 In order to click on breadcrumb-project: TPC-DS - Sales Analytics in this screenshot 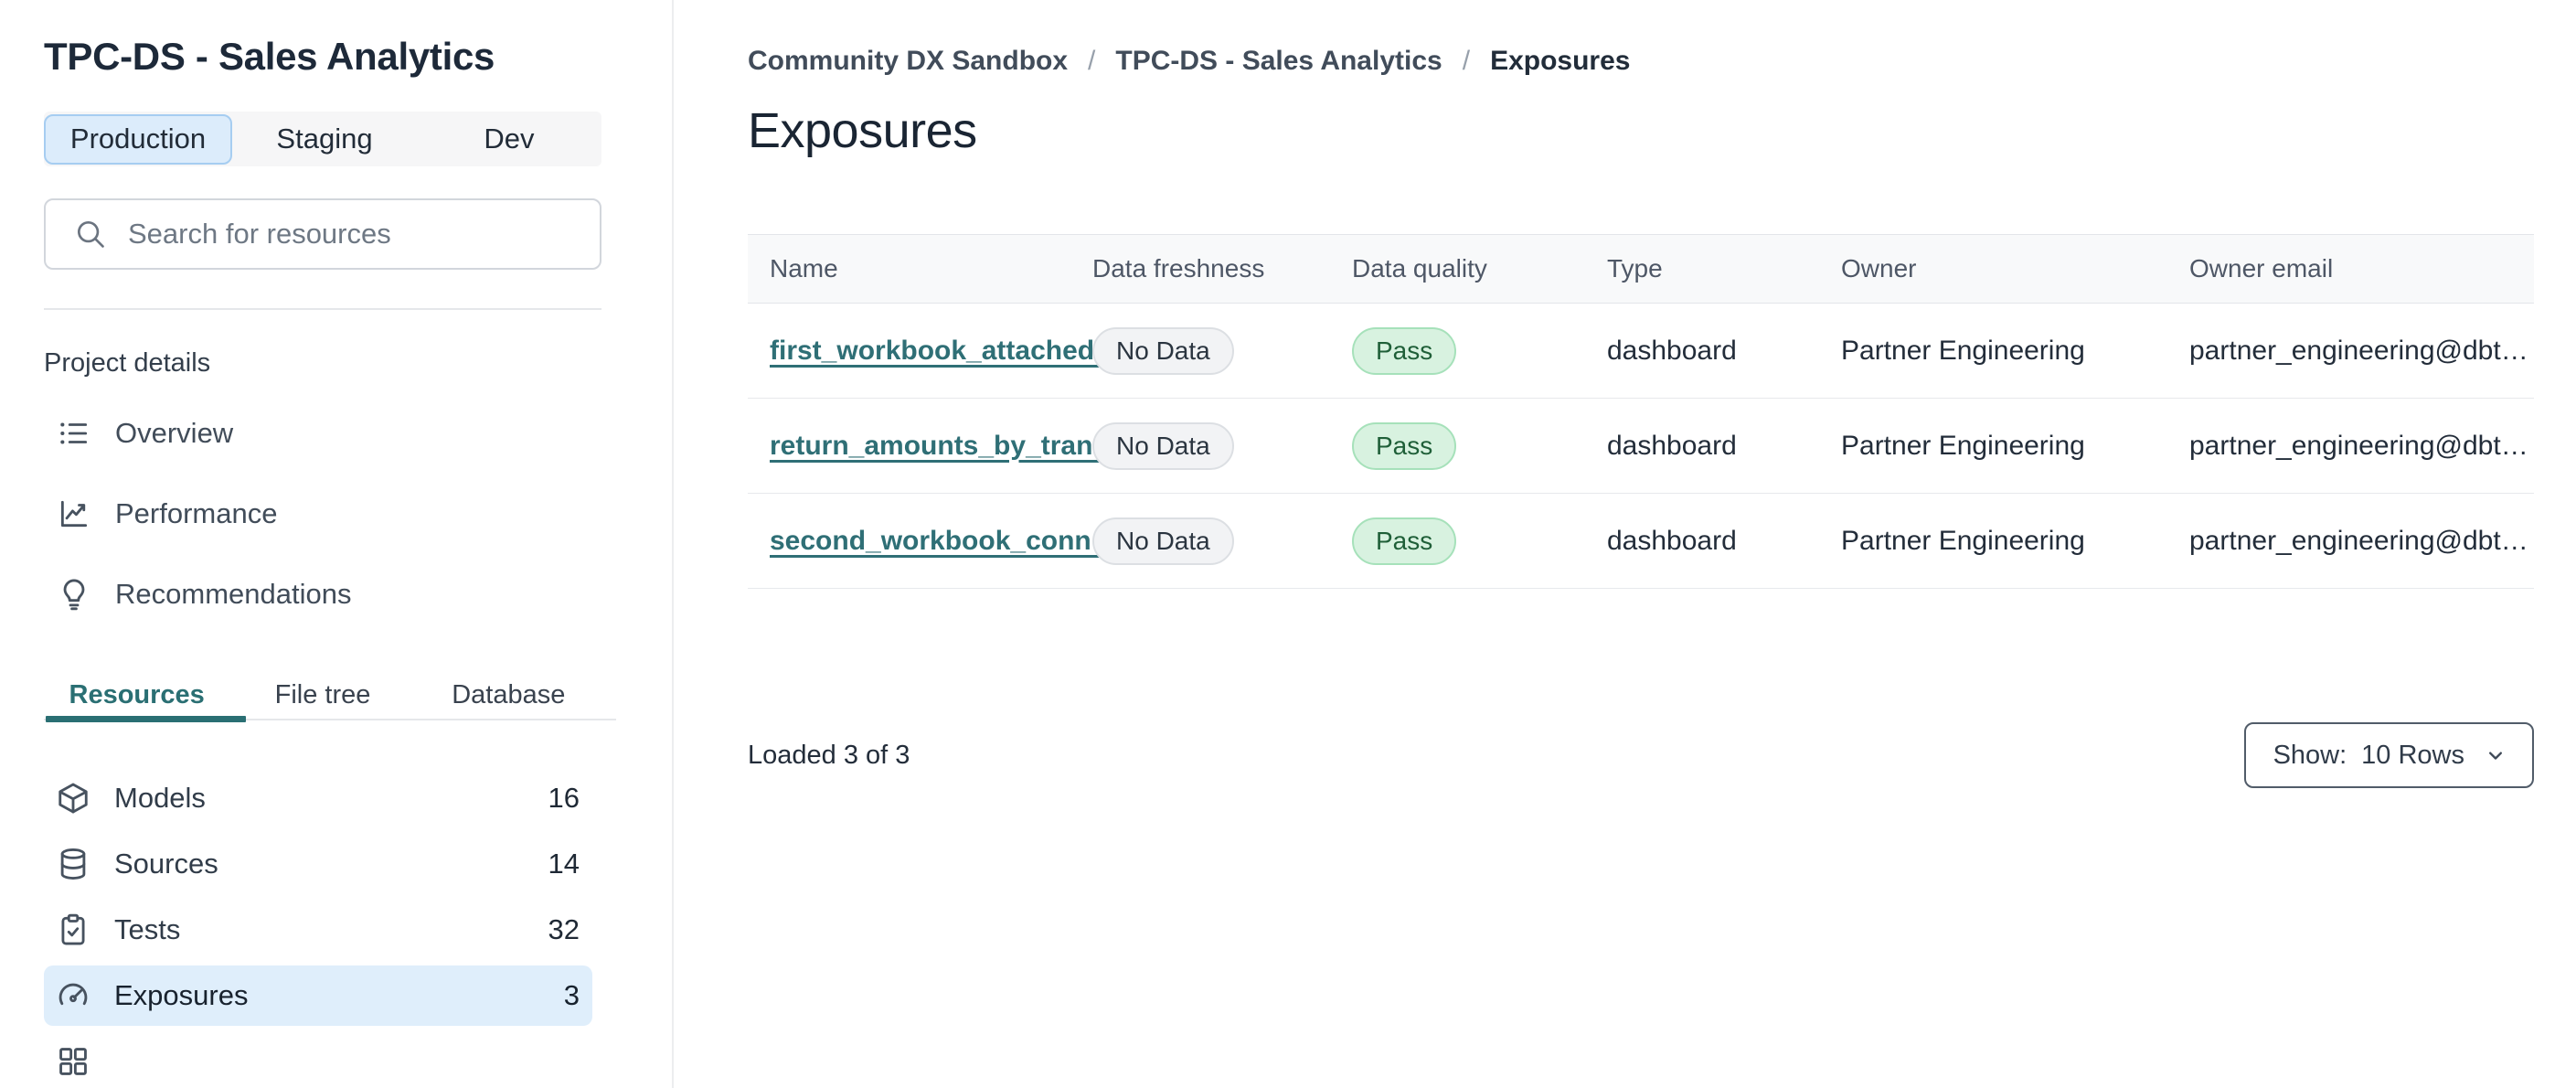, I will do `click(1278, 61)`.